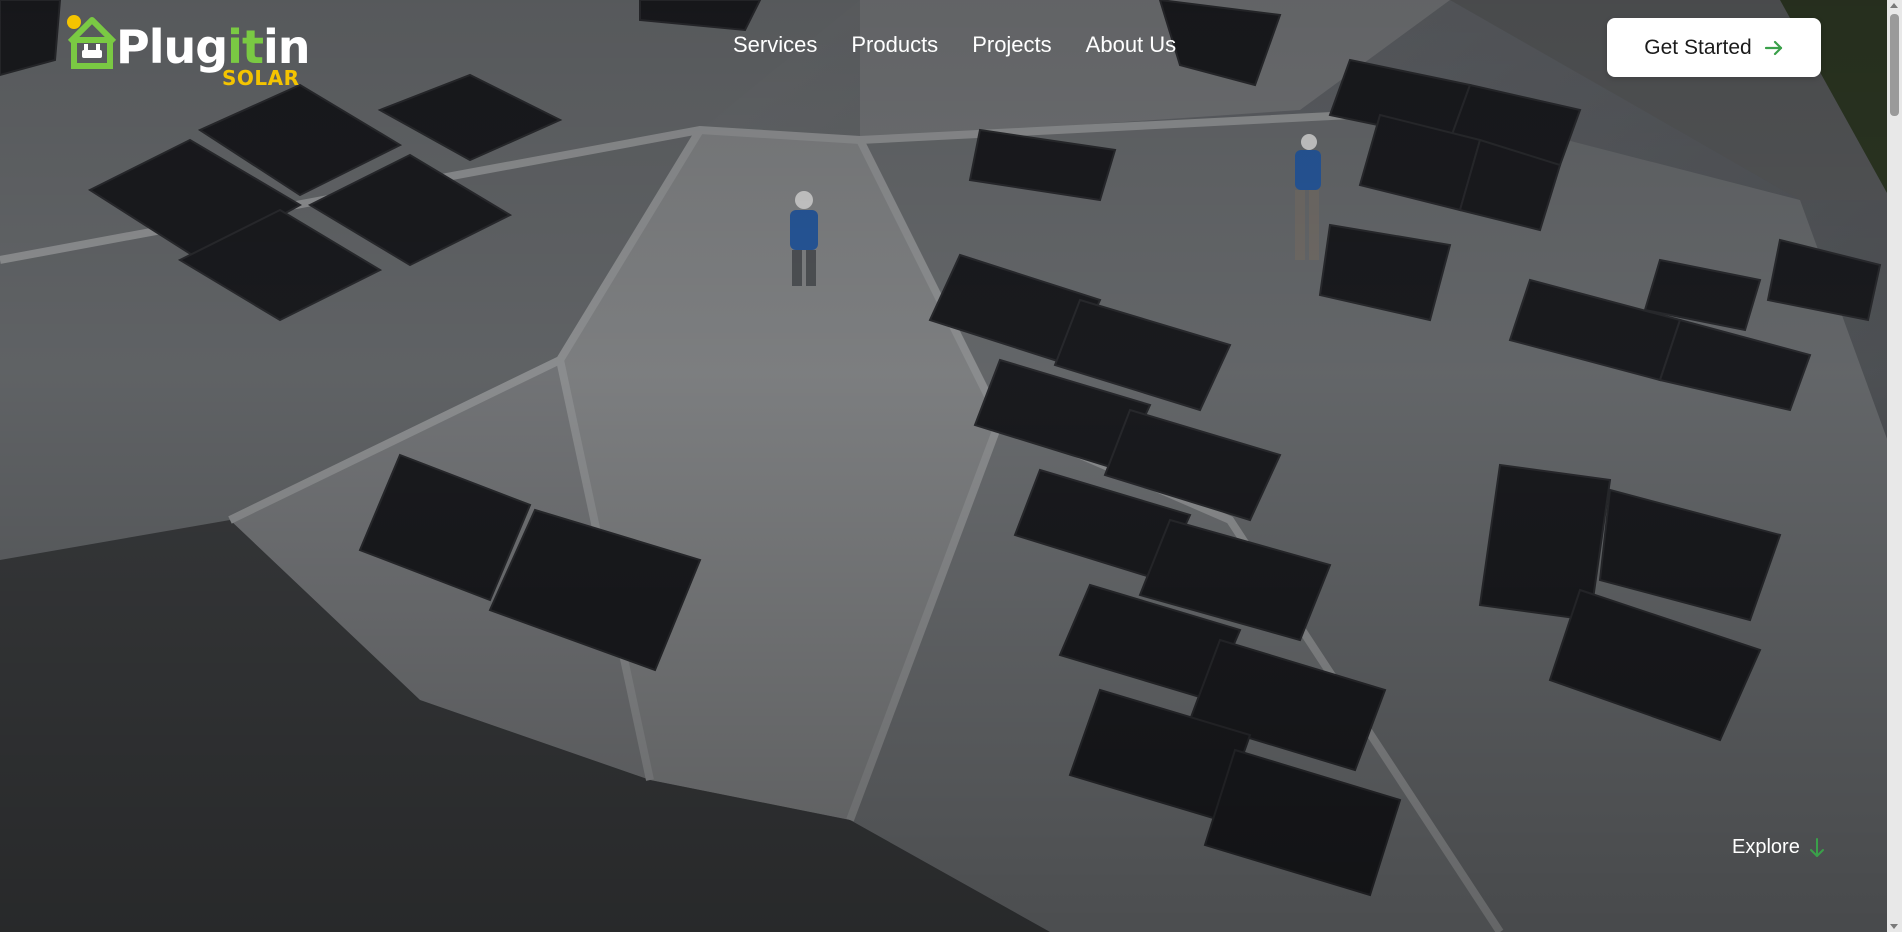 The width and height of the screenshot is (1902, 932). What do you see at coordinates (261, 78) in the screenshot?
I see `logo-subtitle: SOLAR` at bounding box center [261, 78].